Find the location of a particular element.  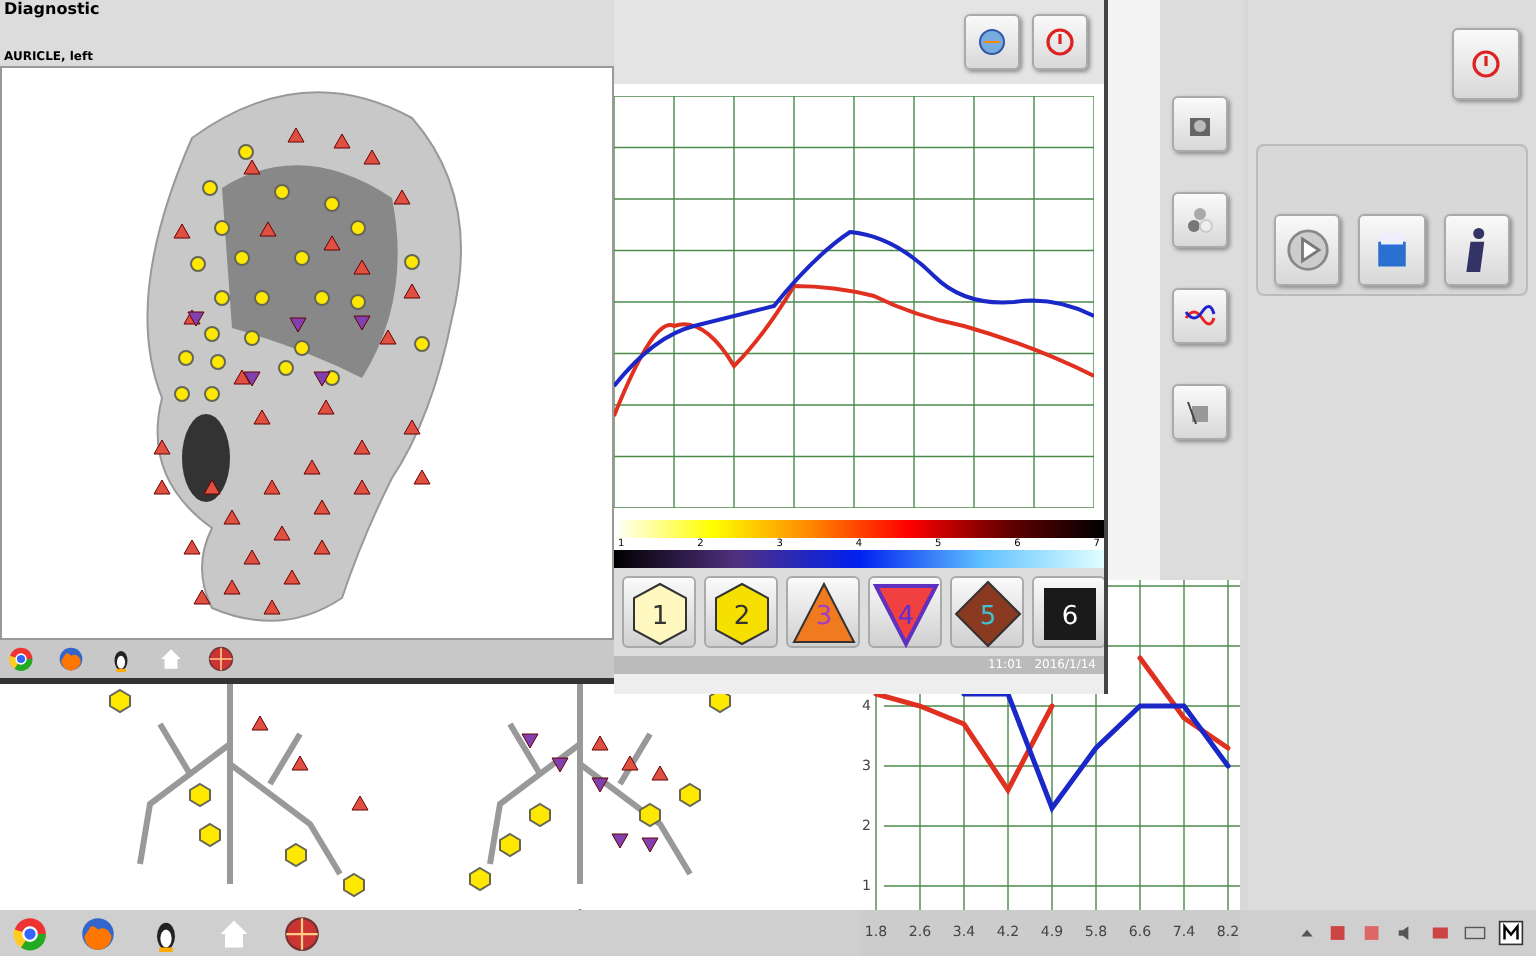

marker-type-button: 1 is located at coordinates (659, 612).